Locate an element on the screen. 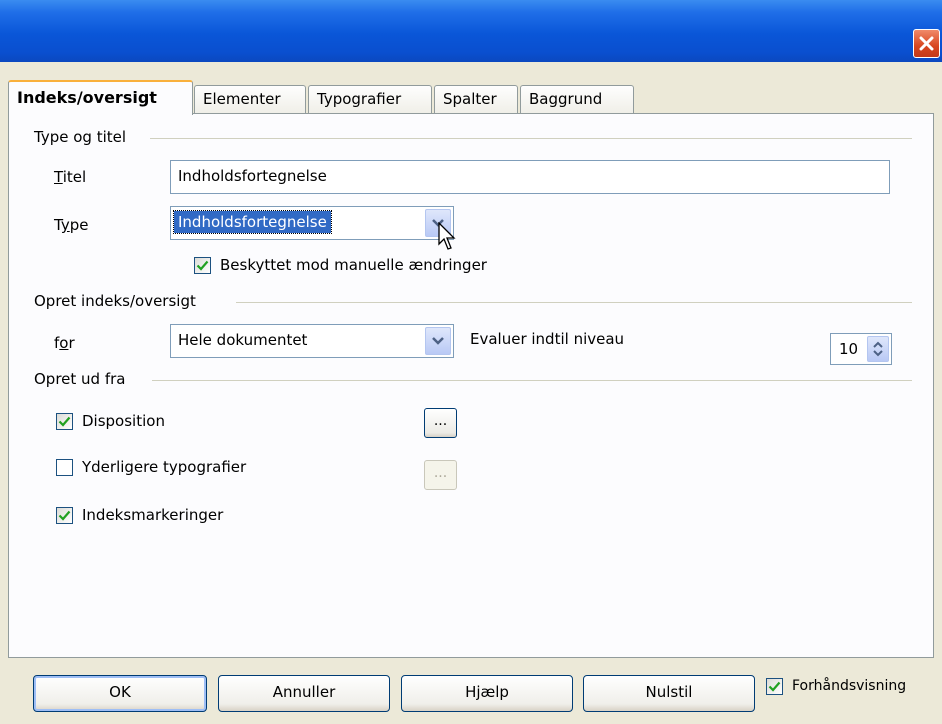 The height and width of the screenshot is (724, 942). reset-button: Nulstil is located at coordinates (669, 693).